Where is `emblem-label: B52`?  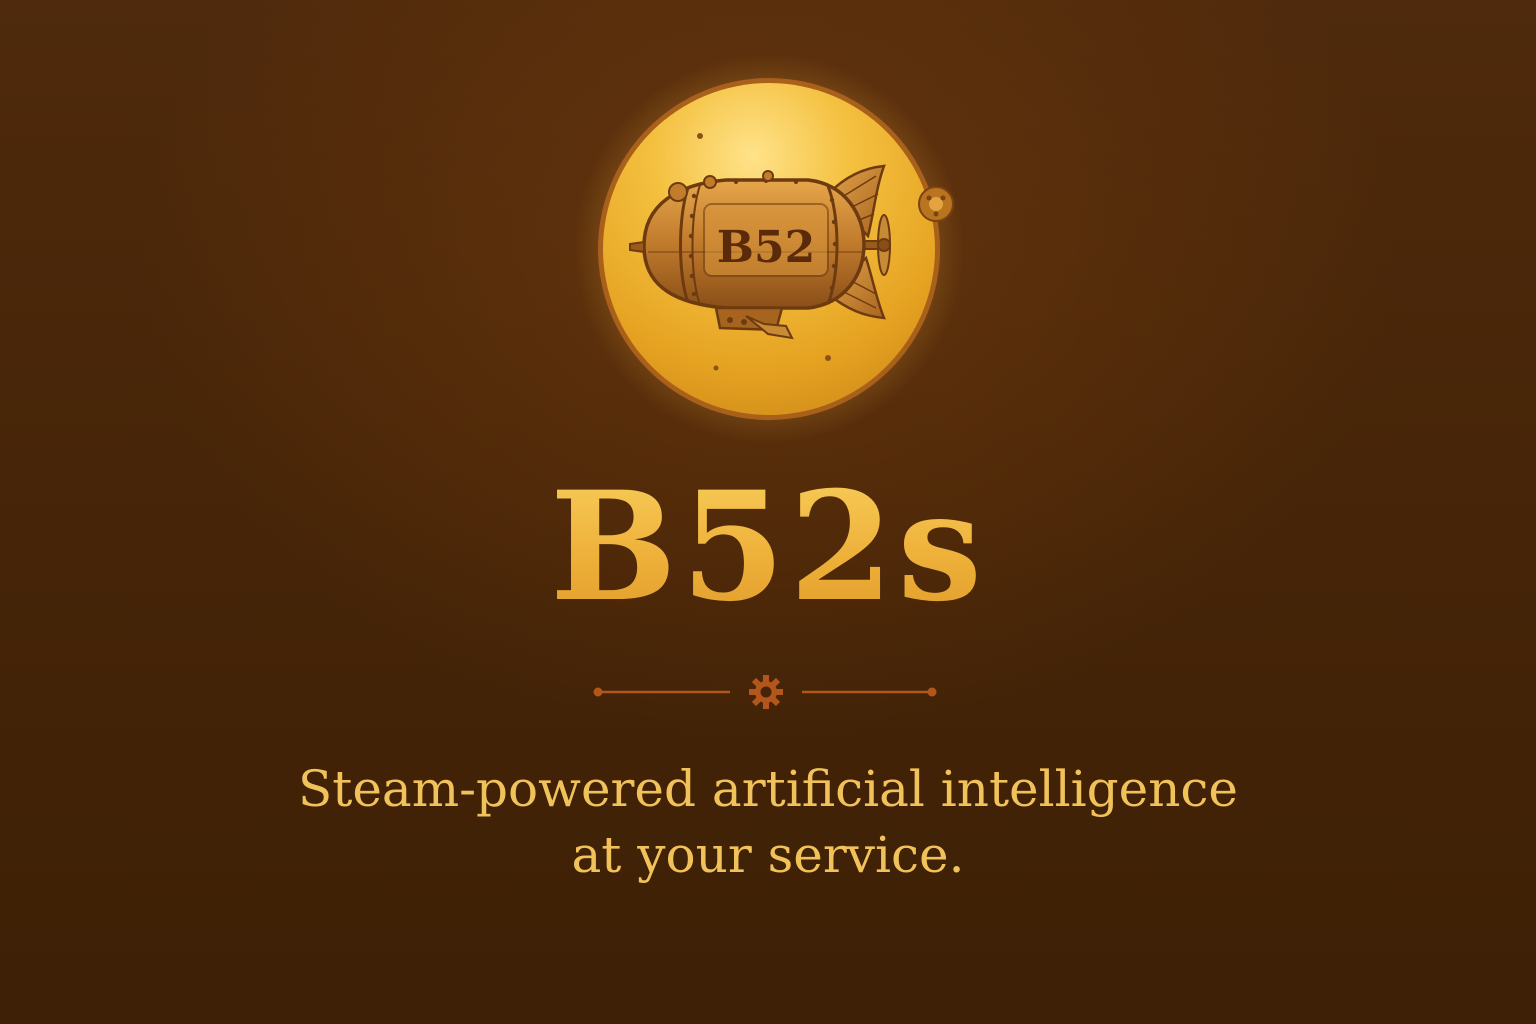
emblem-label: B52 is located at coordinates (766, 247).